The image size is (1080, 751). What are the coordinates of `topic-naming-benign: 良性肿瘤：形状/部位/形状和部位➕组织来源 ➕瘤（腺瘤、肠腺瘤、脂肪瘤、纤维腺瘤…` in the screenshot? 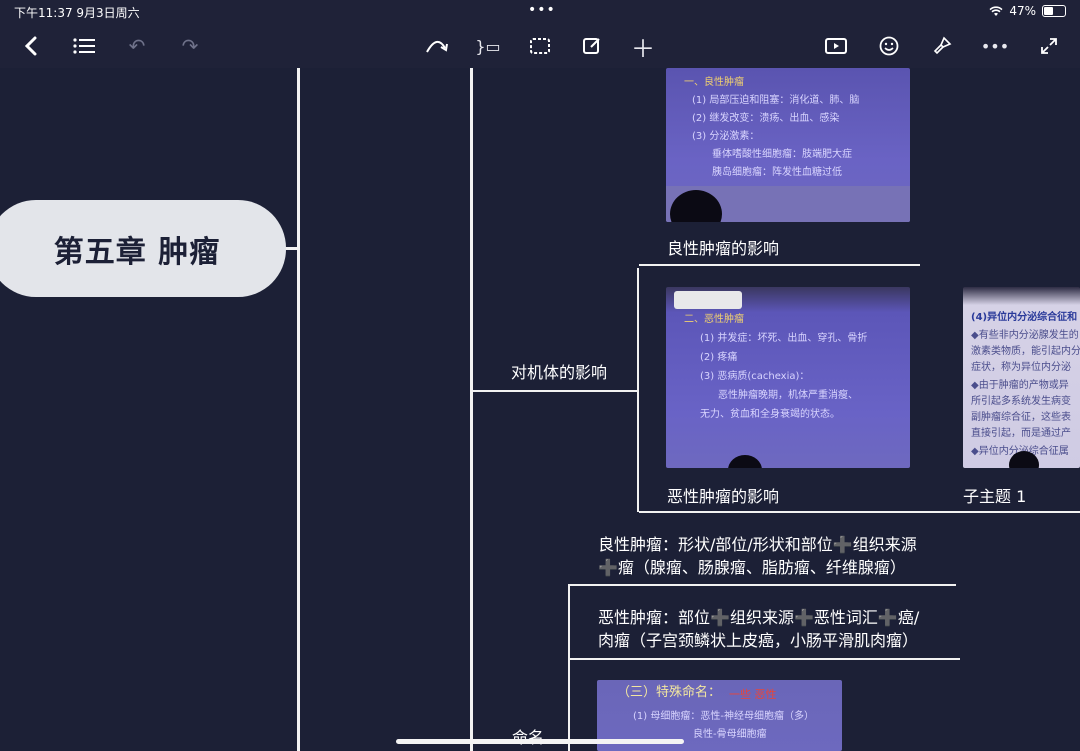 It's located at (757, 556).